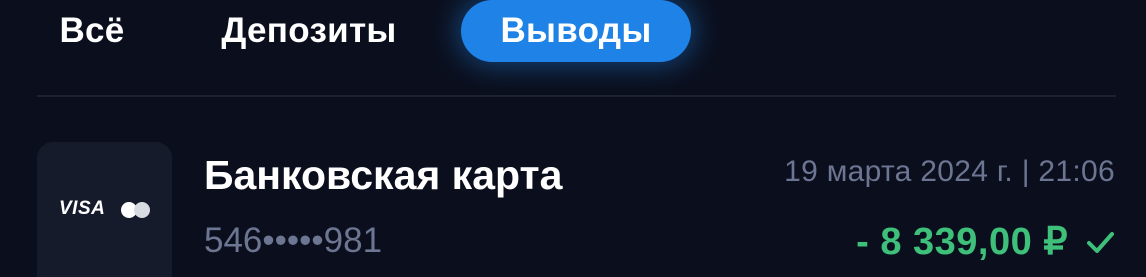 The height and width of the screenshot is (277, 1146). What do you see at coordinates (138, 210) in the screenshot?
I see `mastercard-icon` at bounding box center [138, 210].